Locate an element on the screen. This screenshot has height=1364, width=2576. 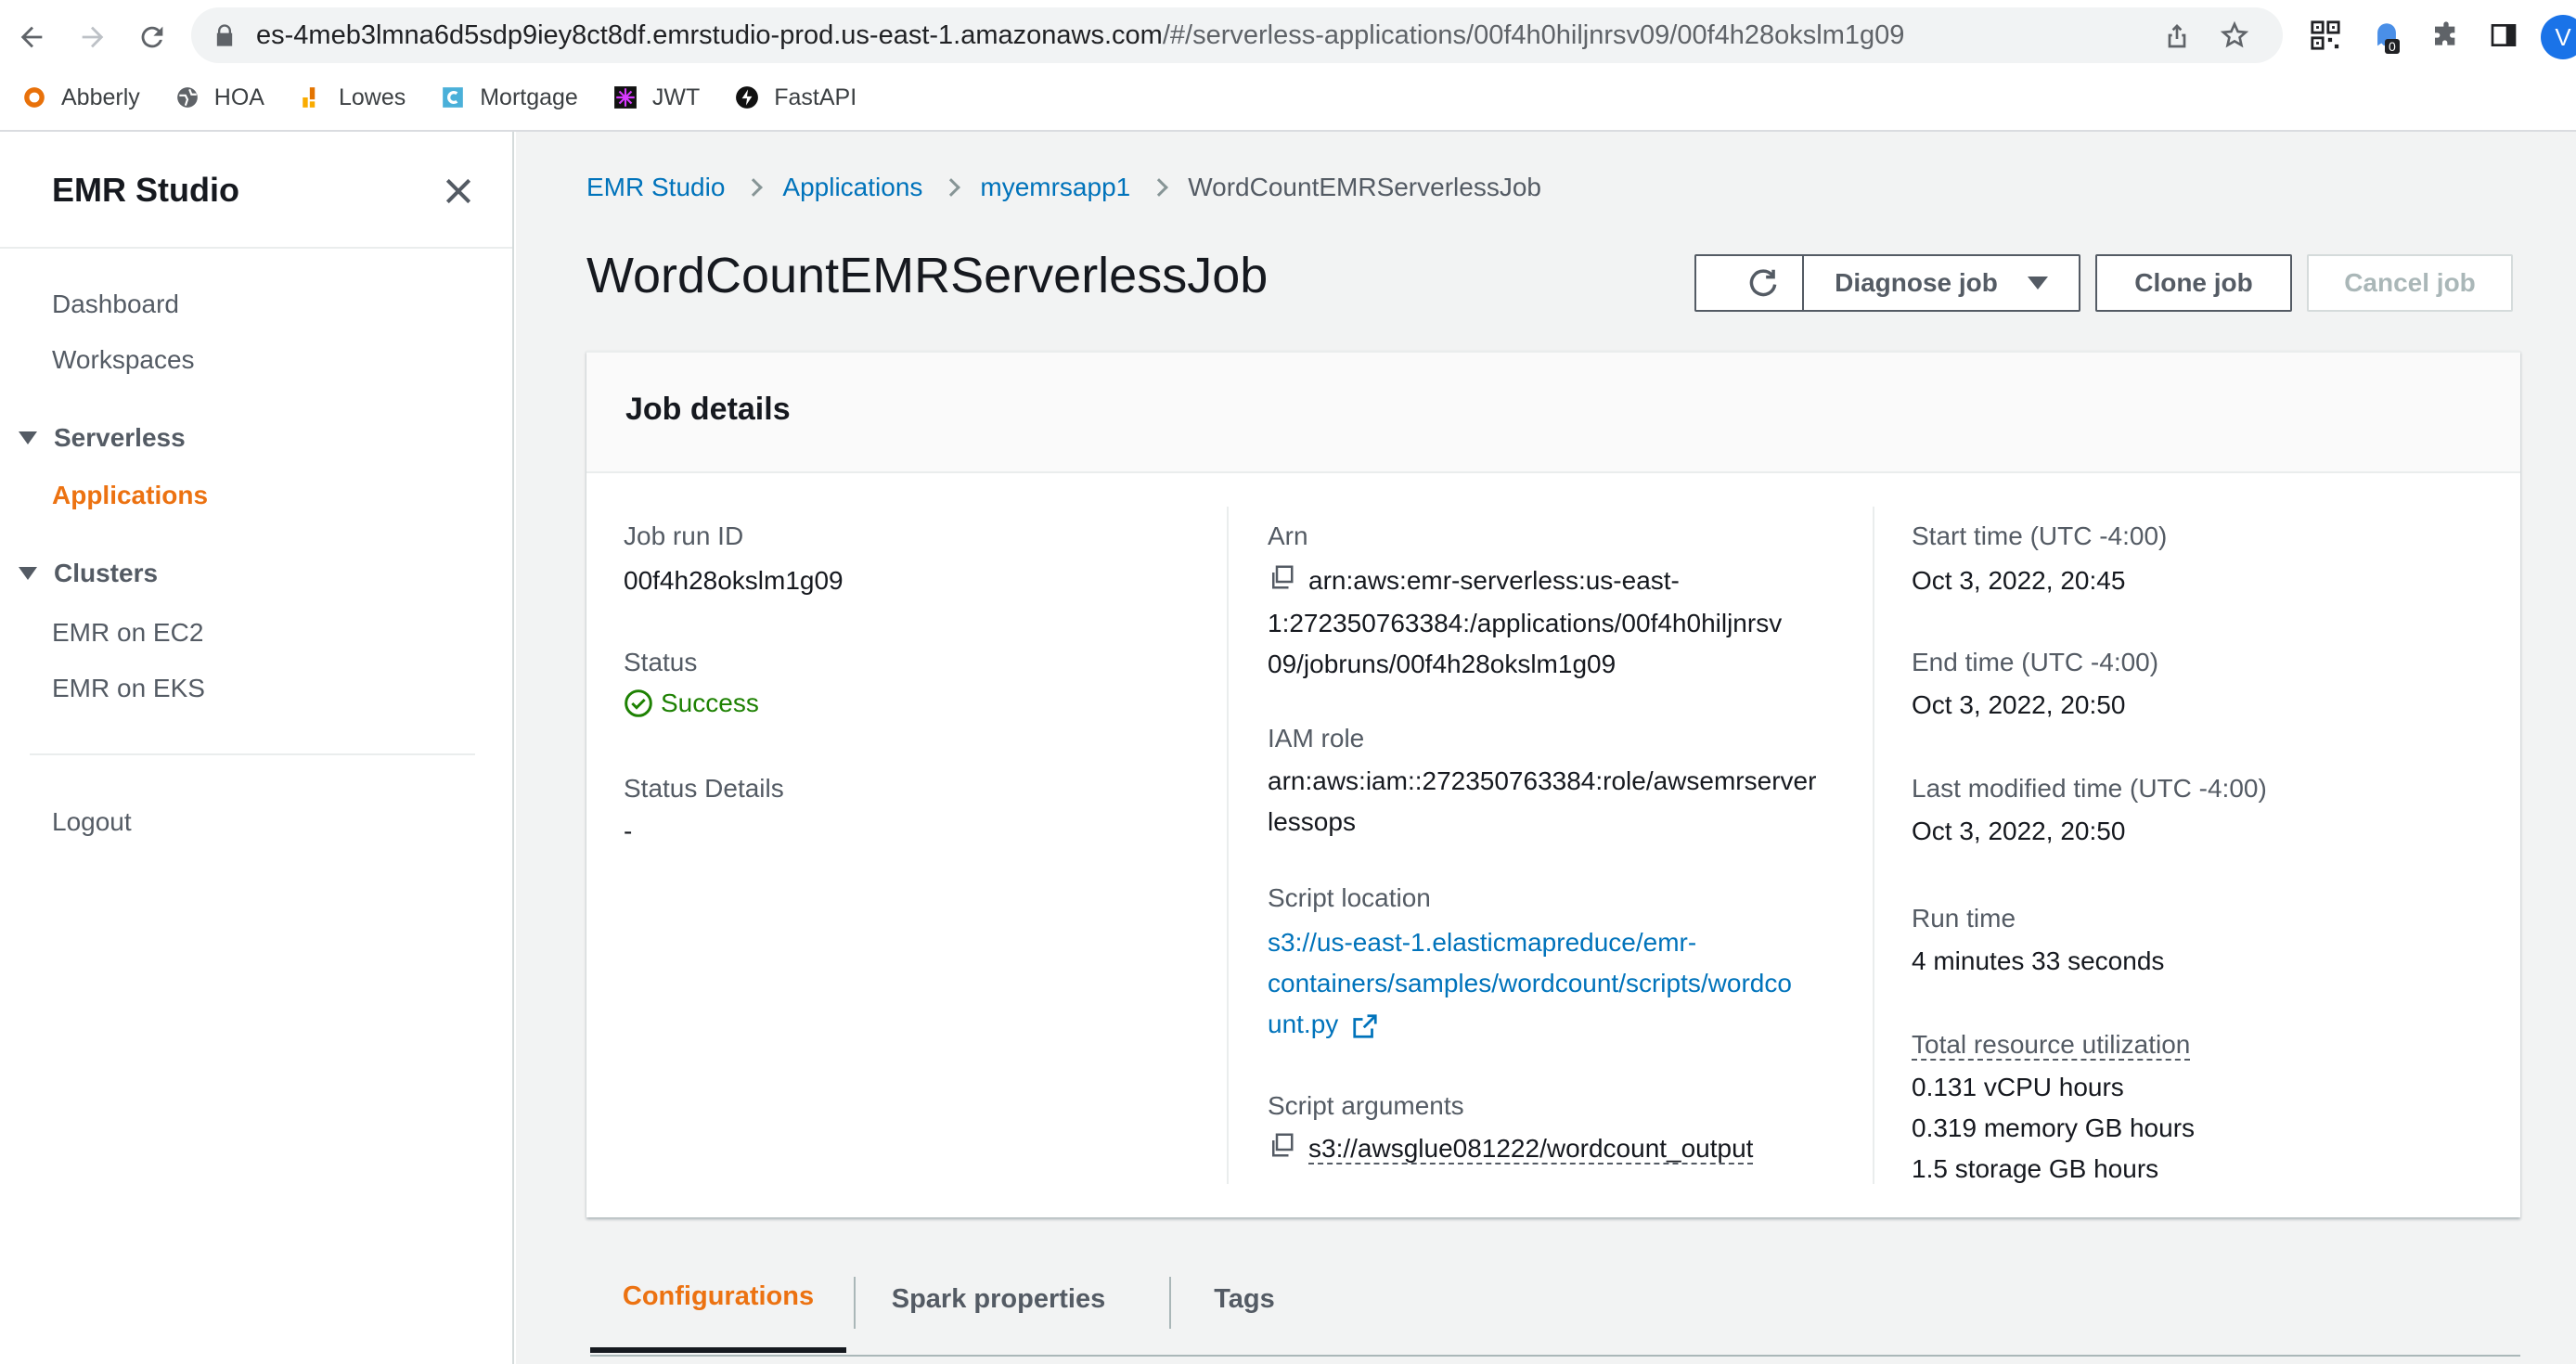
sidebar-section-clusters: Clusters is located at coordinates (88, 573).